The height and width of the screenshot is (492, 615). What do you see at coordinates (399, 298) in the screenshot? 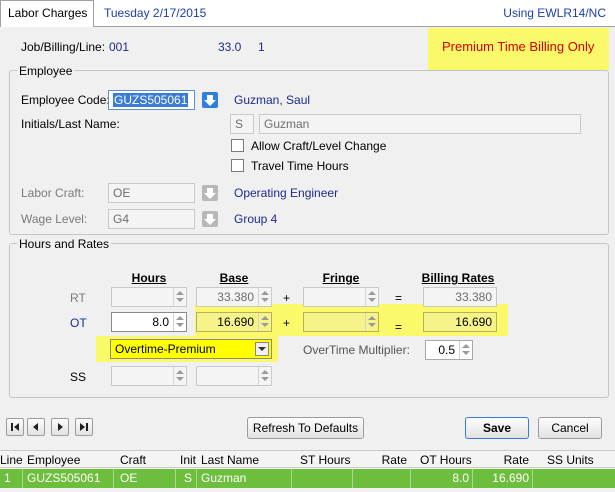
I see `rt-equals: =` at bounding box center [399, 298].